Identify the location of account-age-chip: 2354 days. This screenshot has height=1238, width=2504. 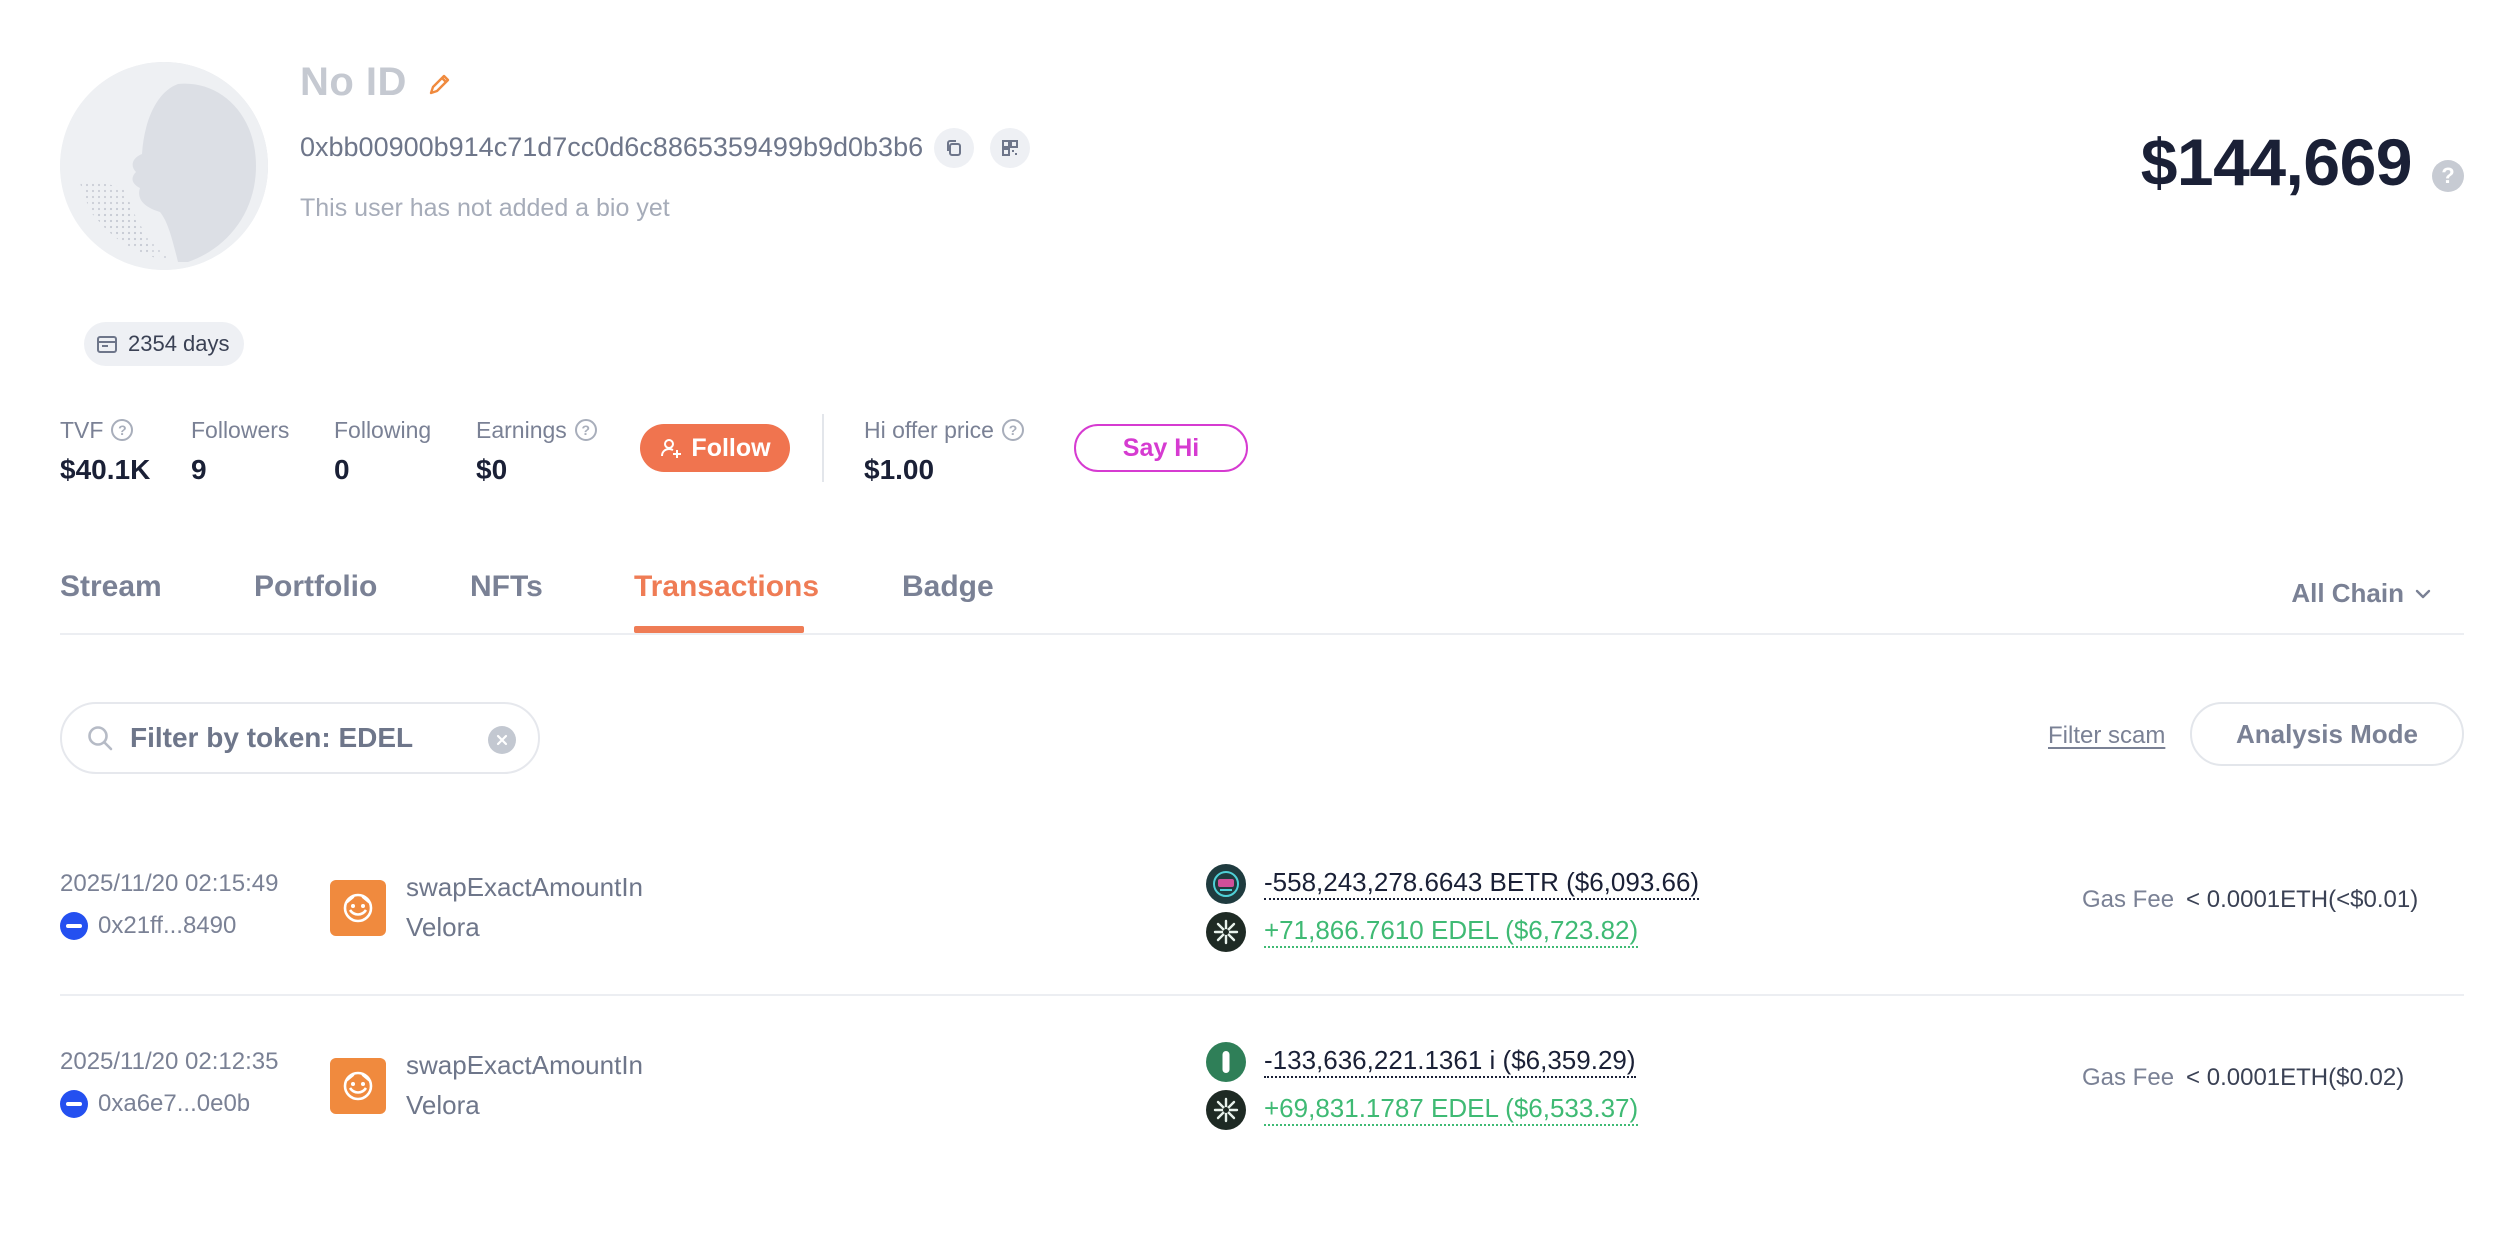
(164, 344).